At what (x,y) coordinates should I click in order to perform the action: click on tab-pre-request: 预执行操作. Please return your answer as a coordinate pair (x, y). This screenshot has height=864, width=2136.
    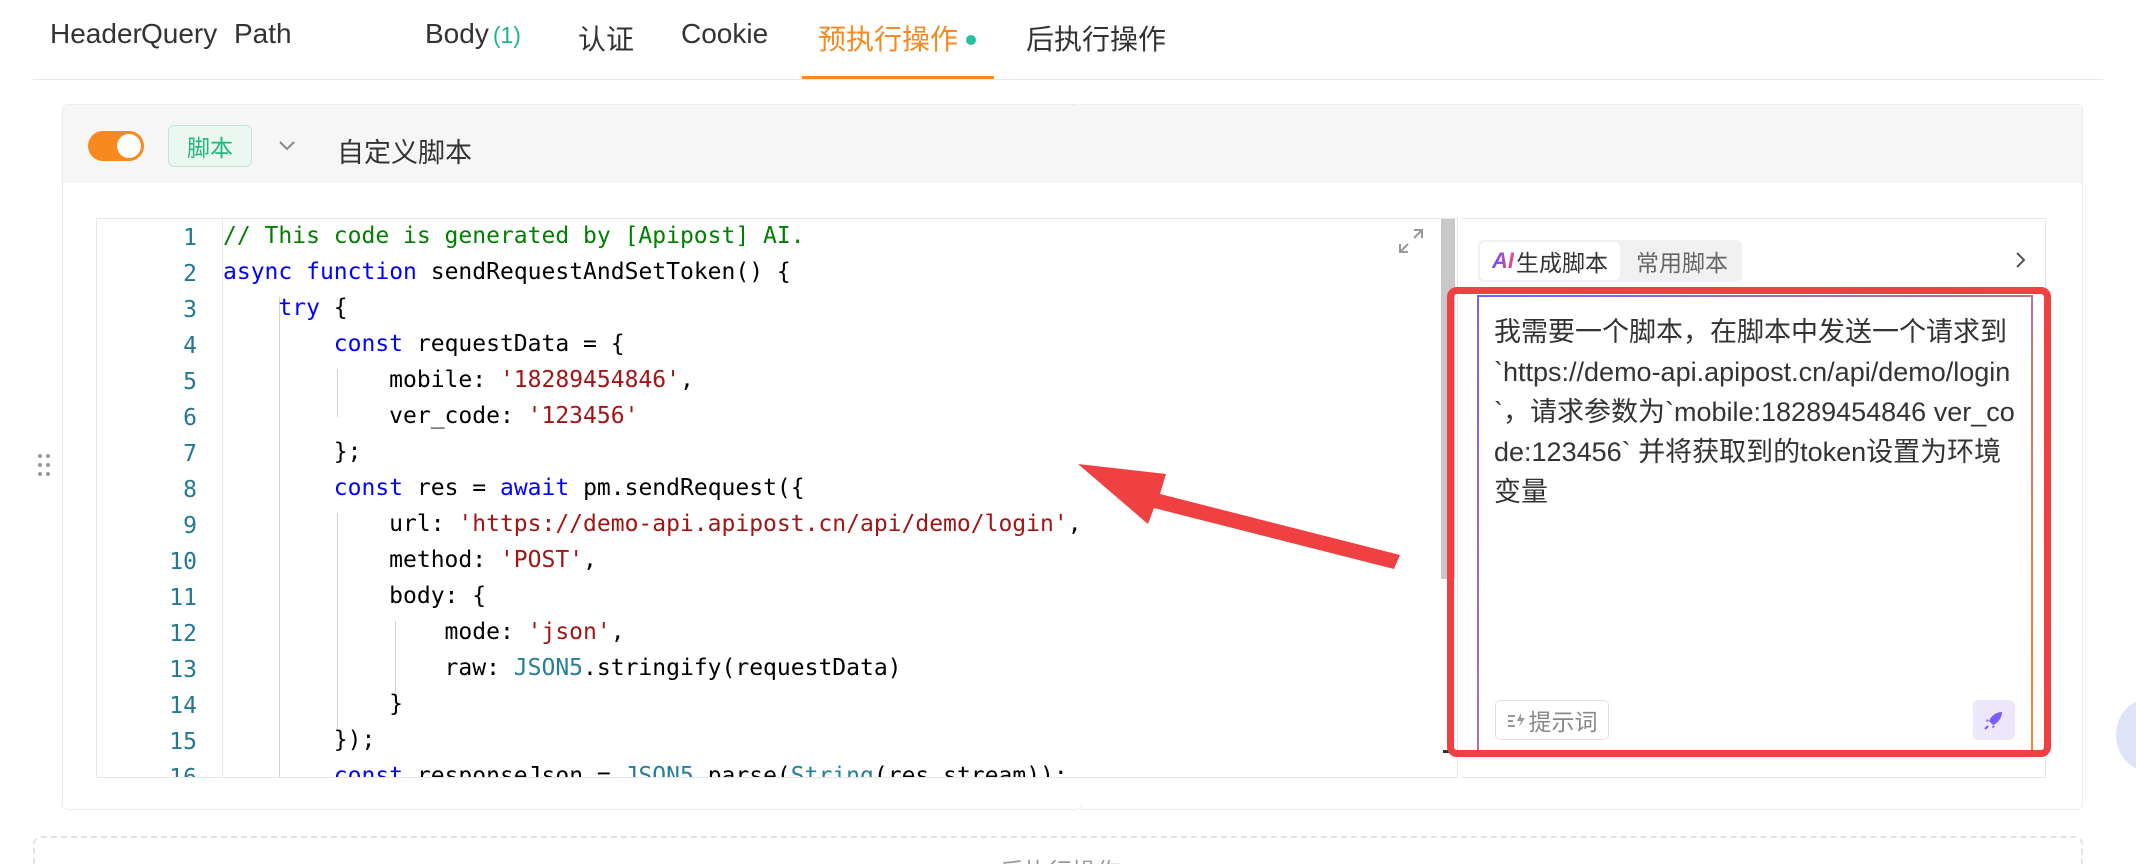
    Looking at the image, I should click on (897, 38).